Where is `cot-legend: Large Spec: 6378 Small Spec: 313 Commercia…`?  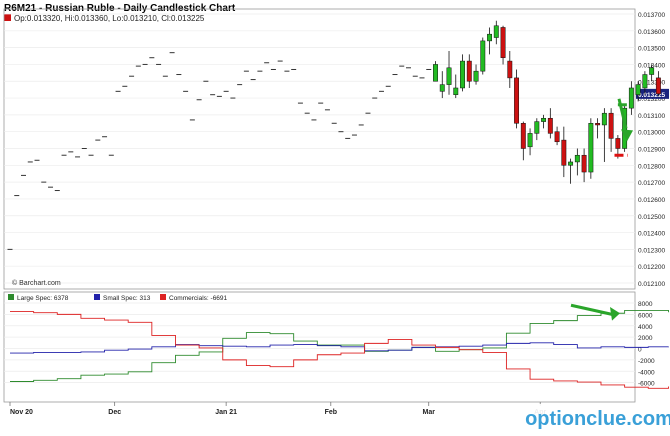 cot-legend: Large Spec: 6378 Small Spec: 313 Commercia… is located at coordinates (118, 298).